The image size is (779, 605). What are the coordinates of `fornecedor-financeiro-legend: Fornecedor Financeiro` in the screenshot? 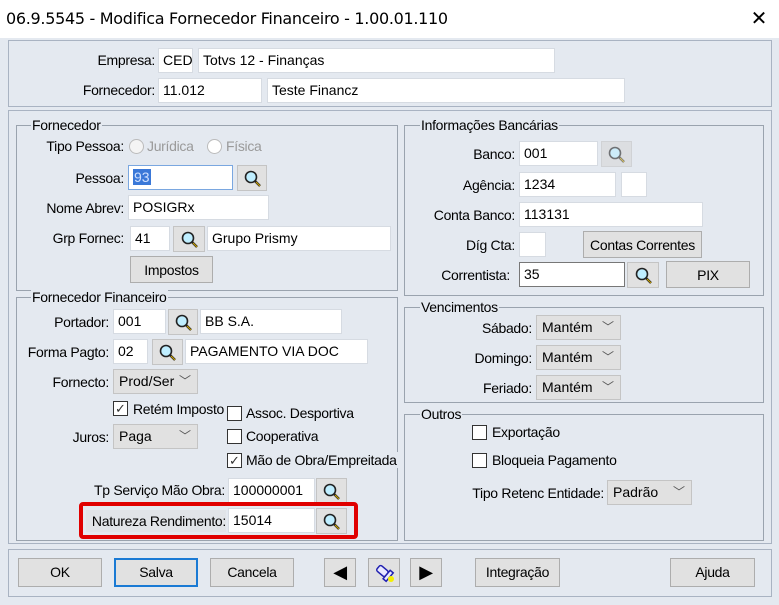 It's located at (99, 297).